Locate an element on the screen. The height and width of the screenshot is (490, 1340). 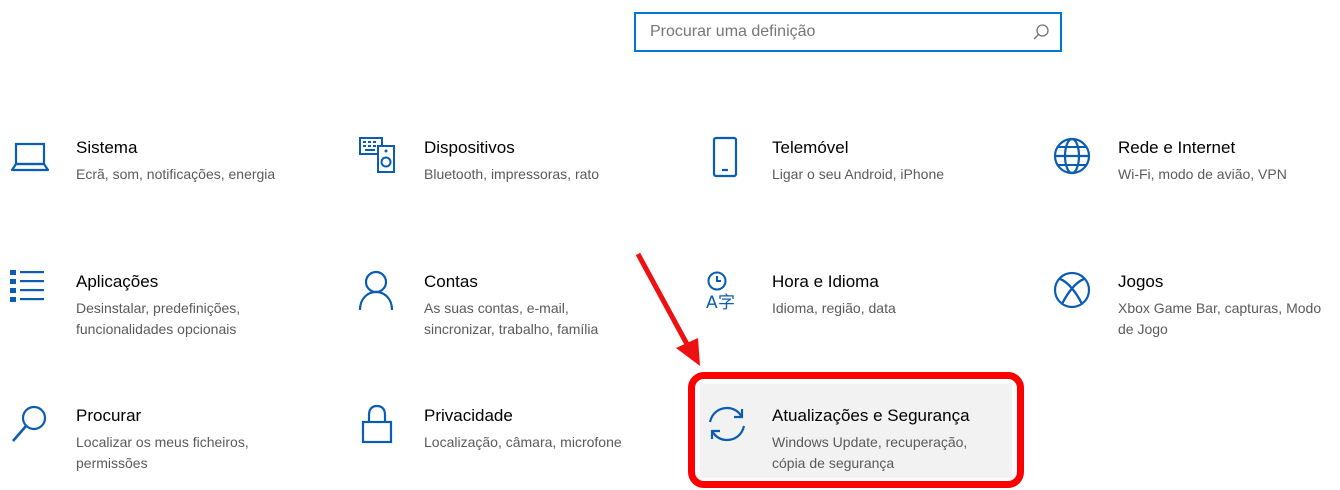
tile-title: Rede e Internet is located at coordinates (1177, 147).